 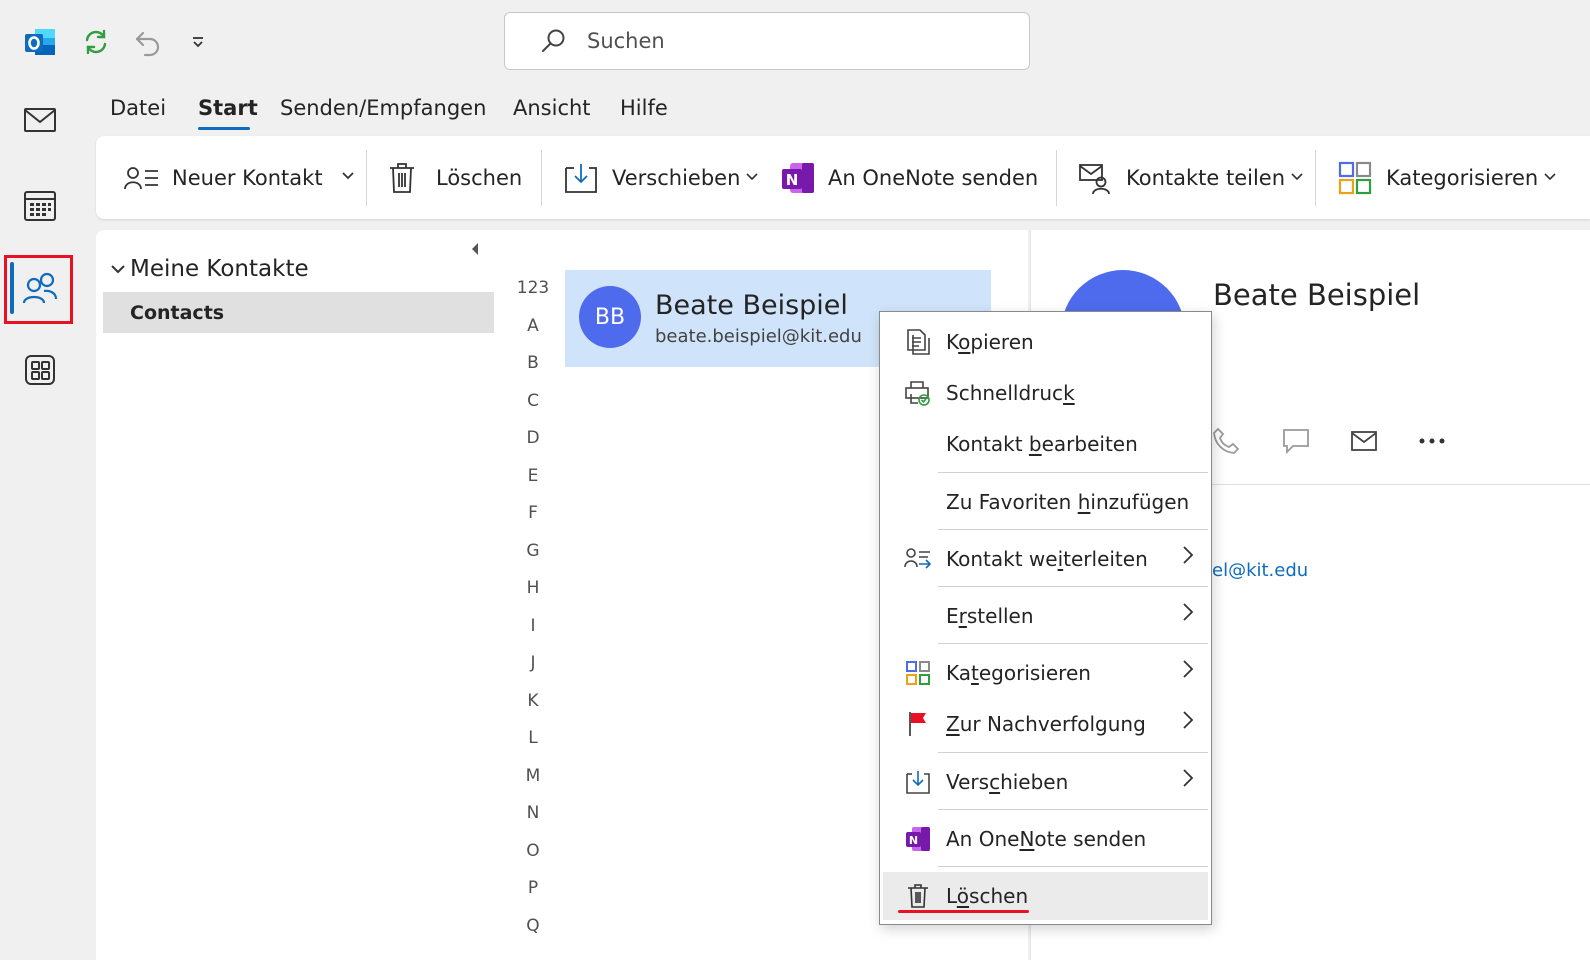 I want to click on alpha-index: O, so click(x=533, y=851).